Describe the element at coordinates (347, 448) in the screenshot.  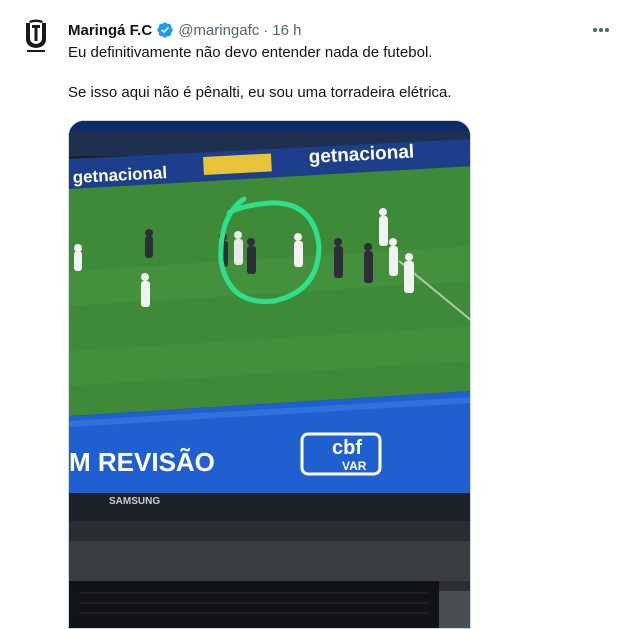
I see `cbf-text: cbf` at that location.